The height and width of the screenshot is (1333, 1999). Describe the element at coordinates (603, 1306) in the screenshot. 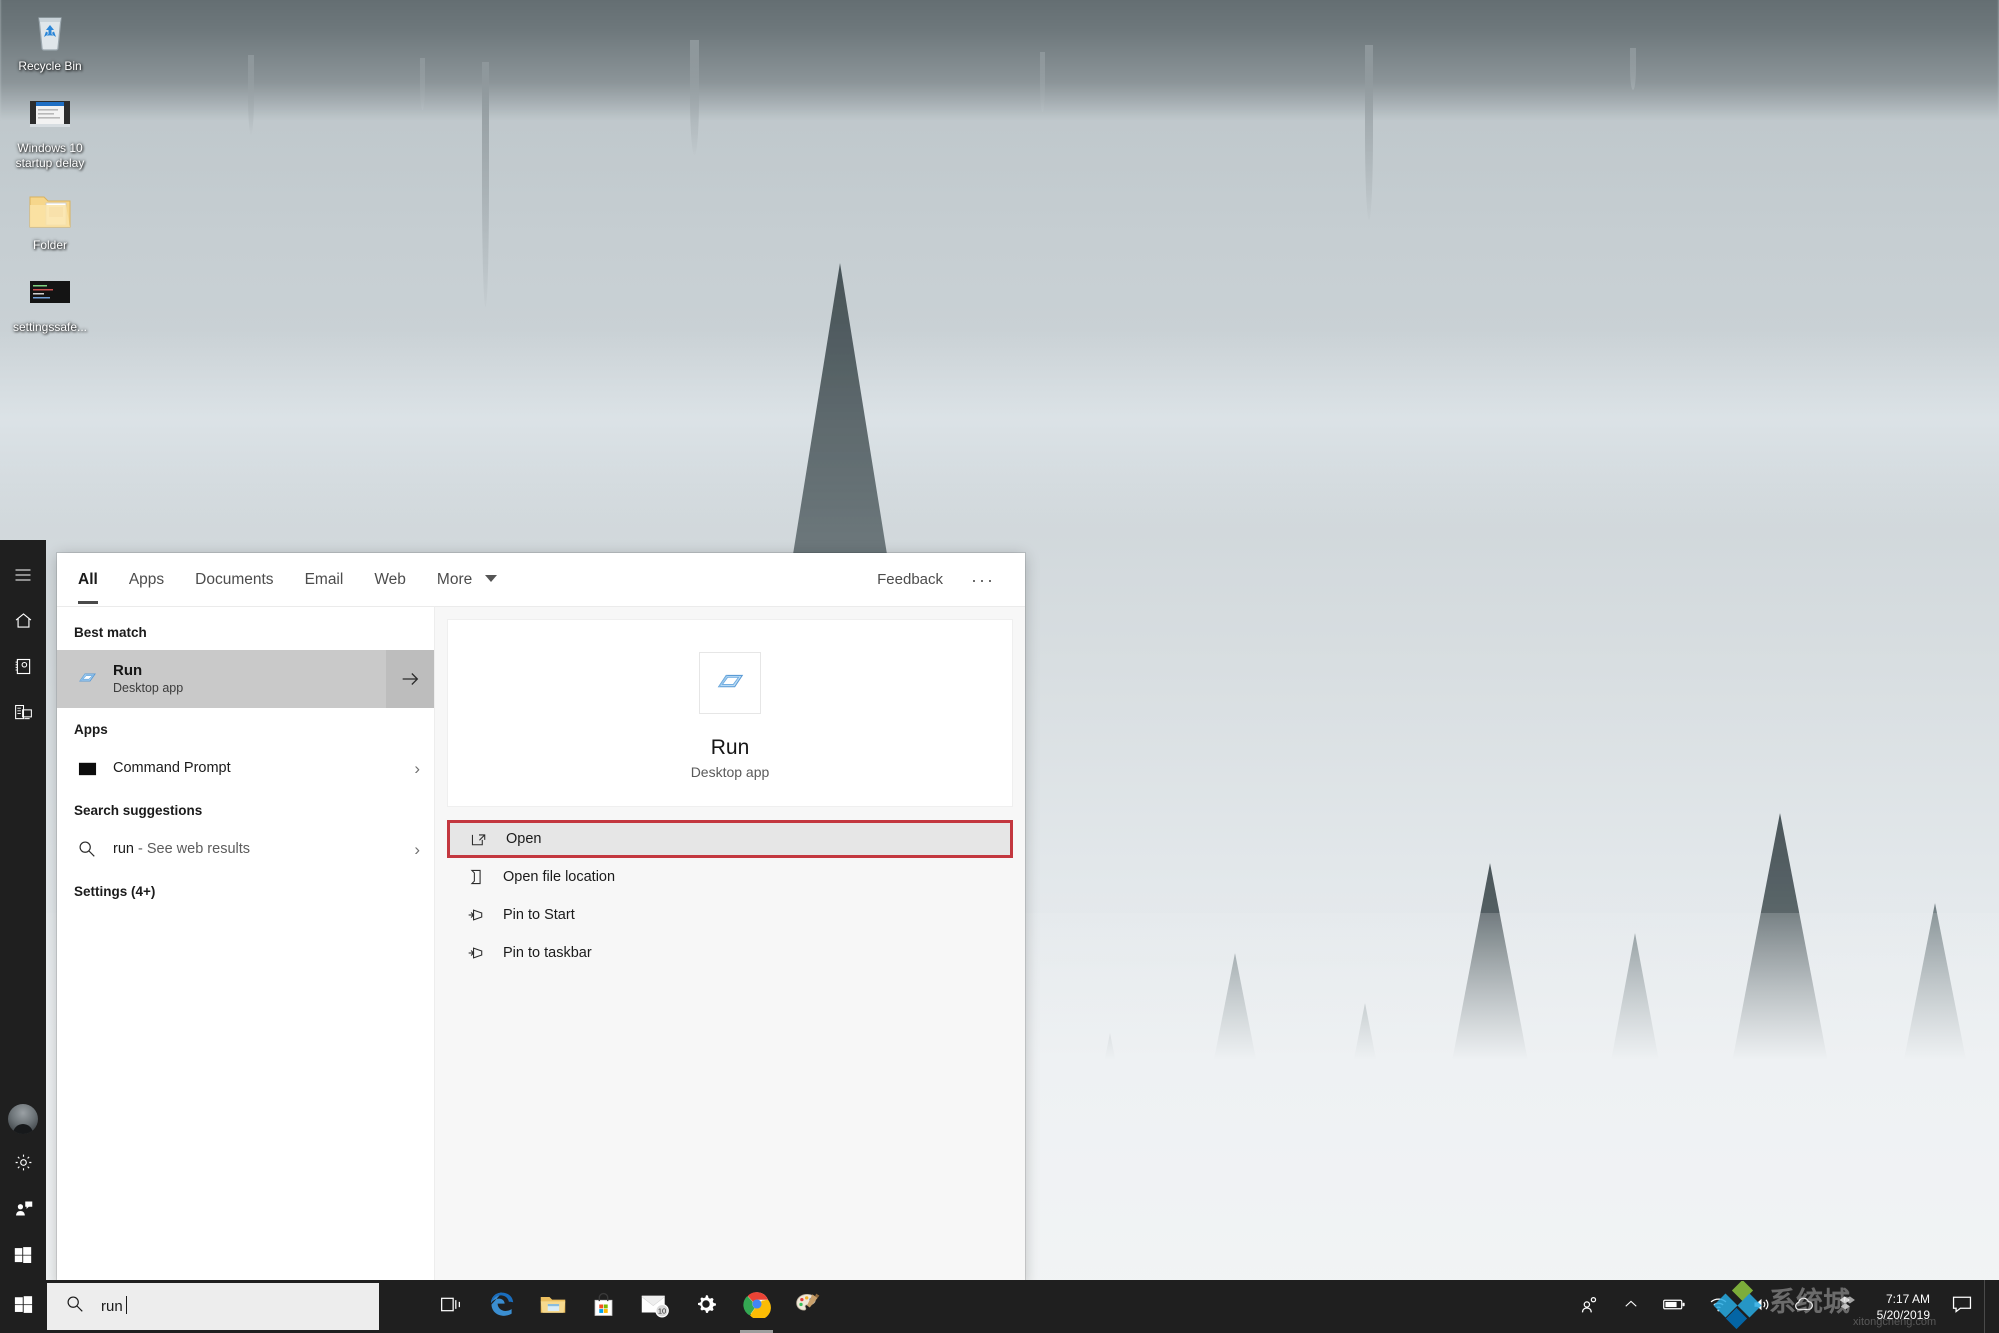

I see `taskbar-microsoft-store` at that location.